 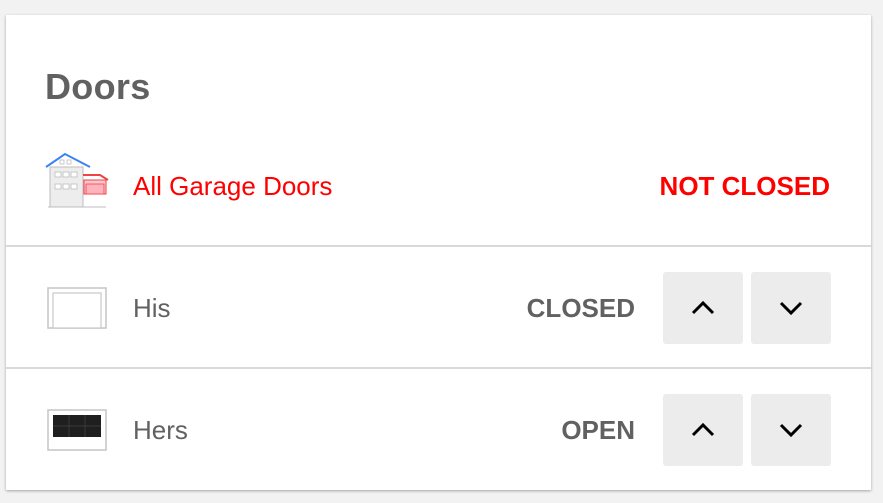 I want to click on door-name: Hers, so click(x=160, y=430).